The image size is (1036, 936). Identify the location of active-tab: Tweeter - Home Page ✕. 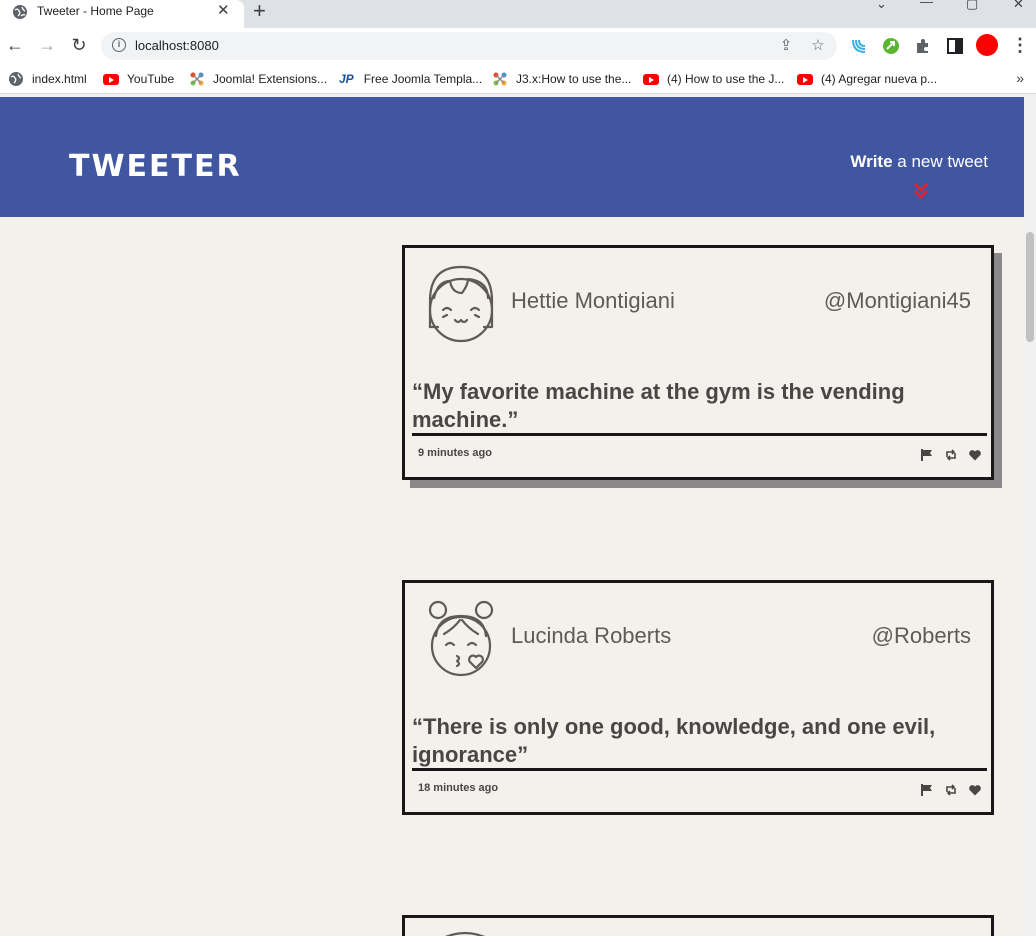
(122, 14).